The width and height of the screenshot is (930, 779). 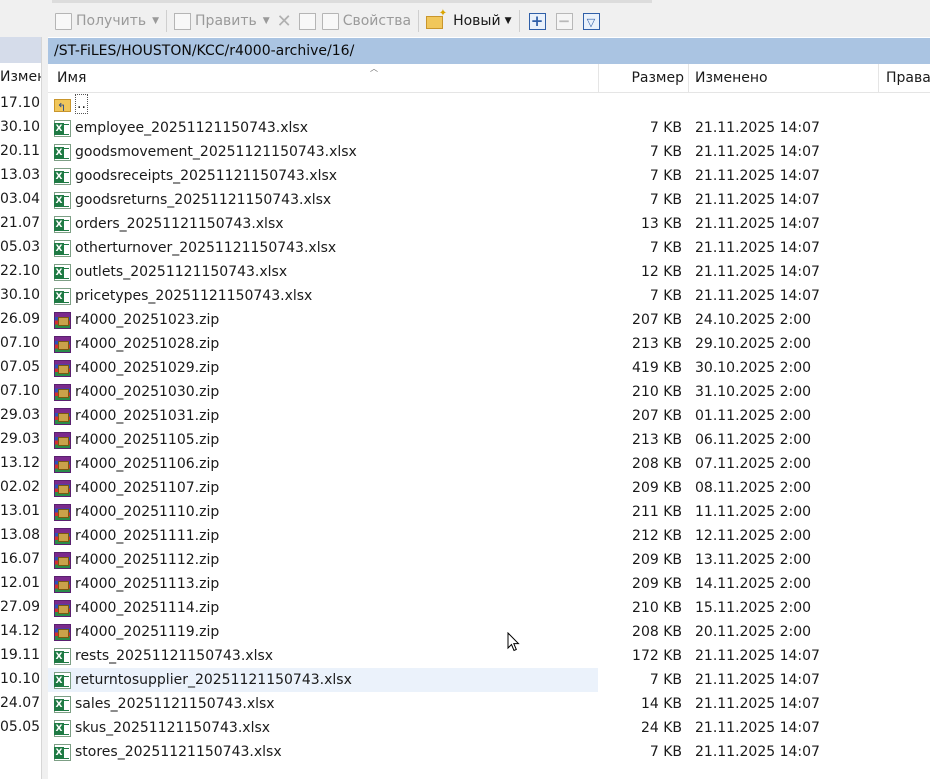 What do you see at coordinates (20, 583) in the screenshot?
I see `left-list-item-date: 12.01.2` at bounding box center [20, 583].